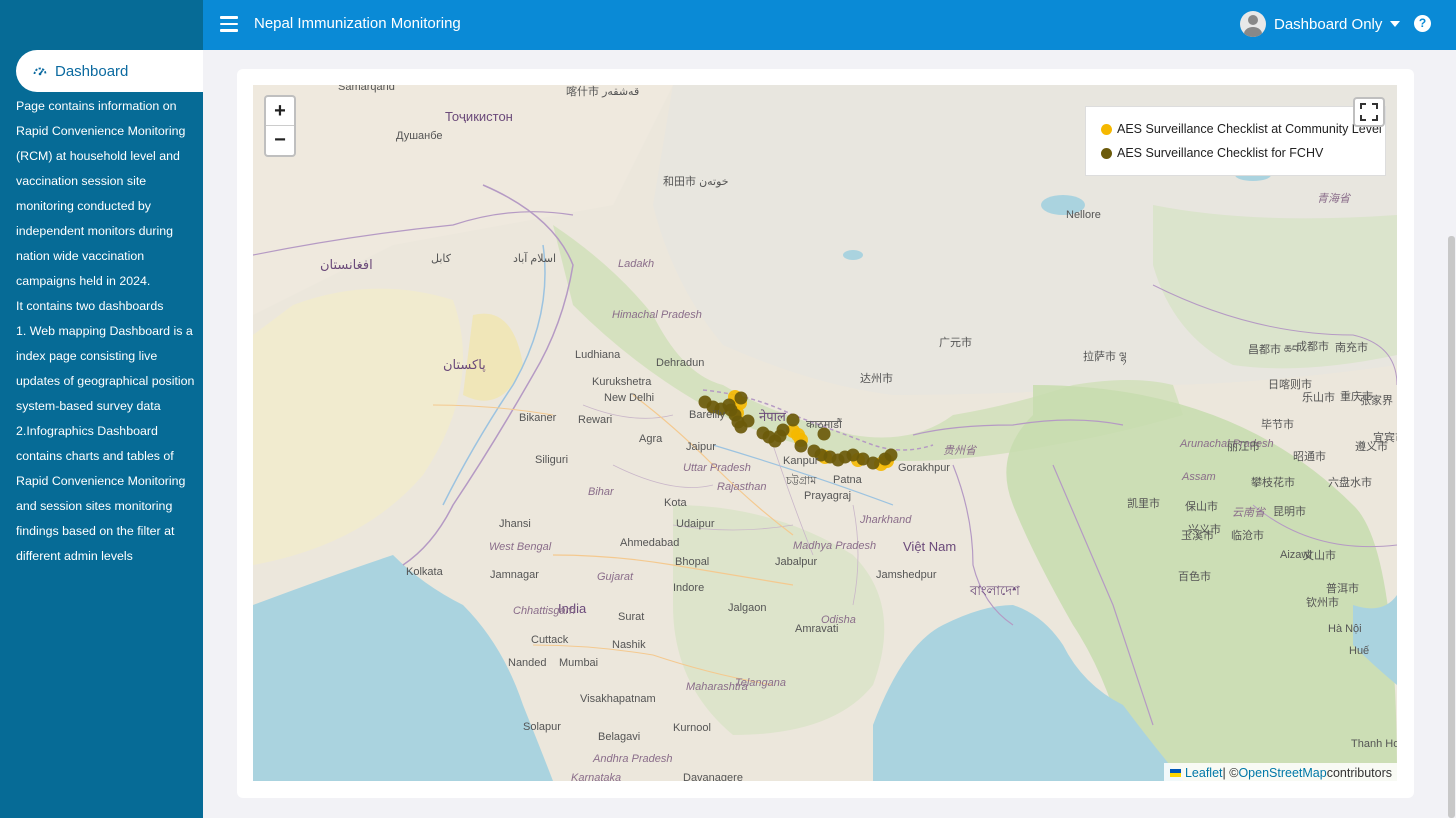 This screenshot has height=818, width=1456. I want to click on sidebar-description-line: (RCM) at household level and, so click(98, 156).